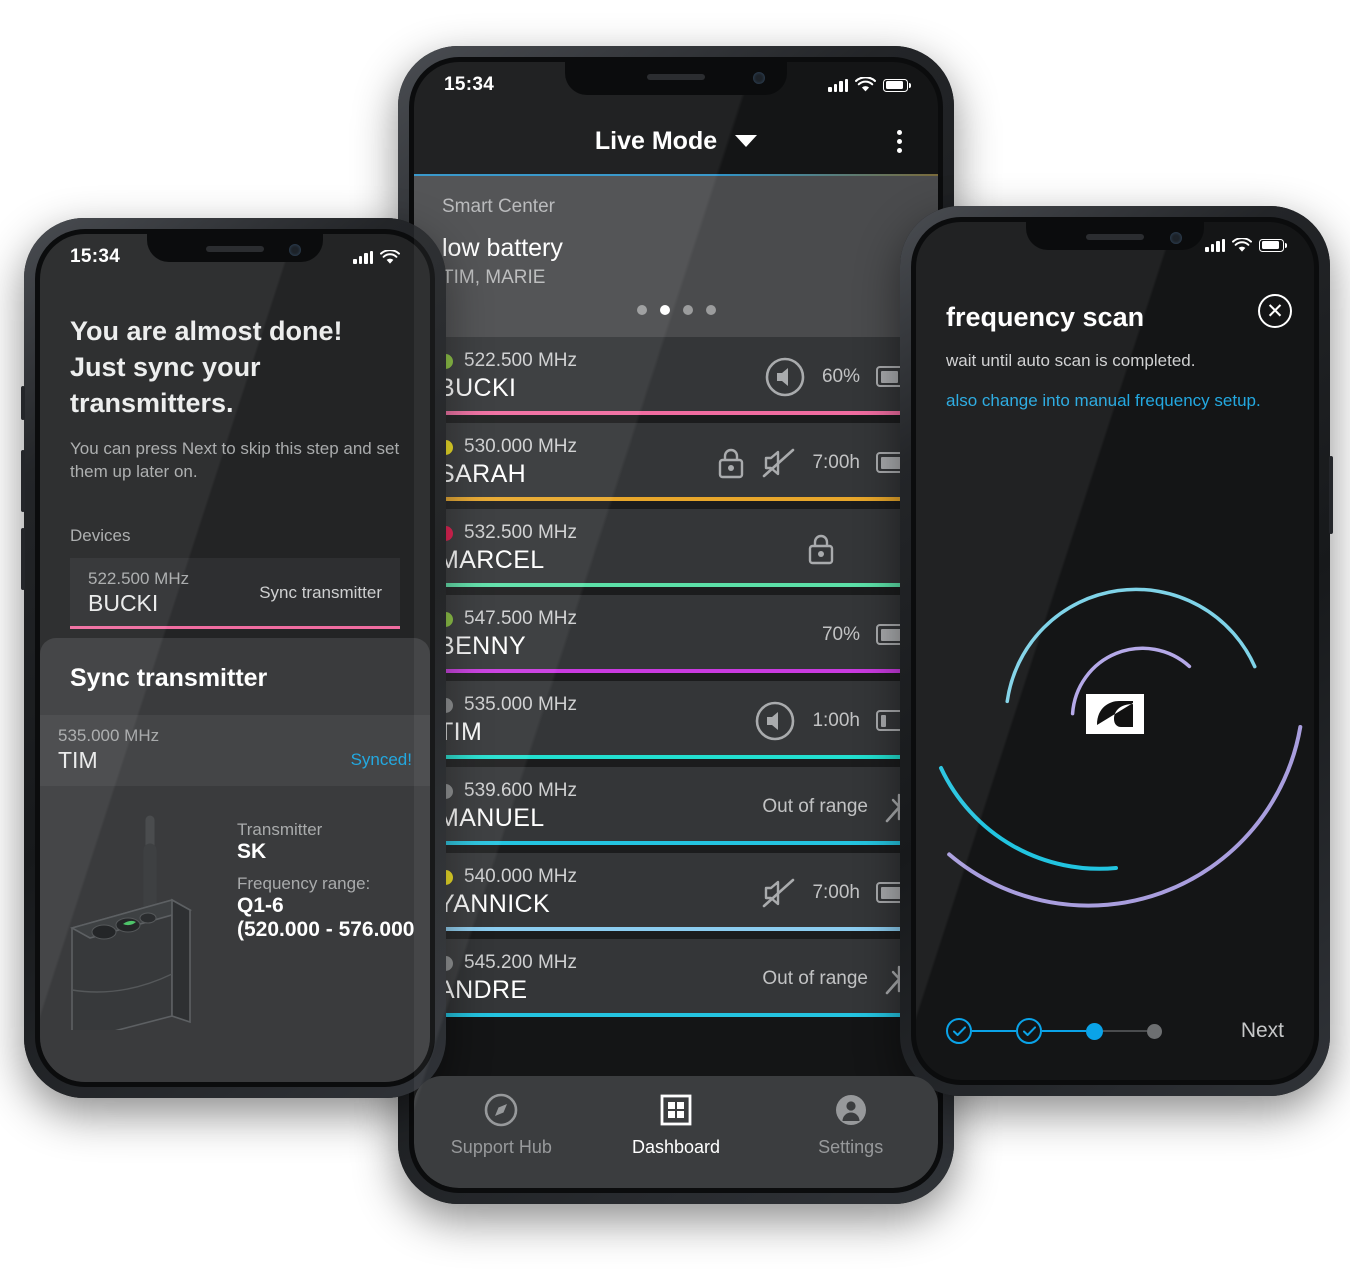 This screenshot has height=1277, width=1350. I want to click on sync-transmitter-action: Sync transmitter, so click(320, 593).